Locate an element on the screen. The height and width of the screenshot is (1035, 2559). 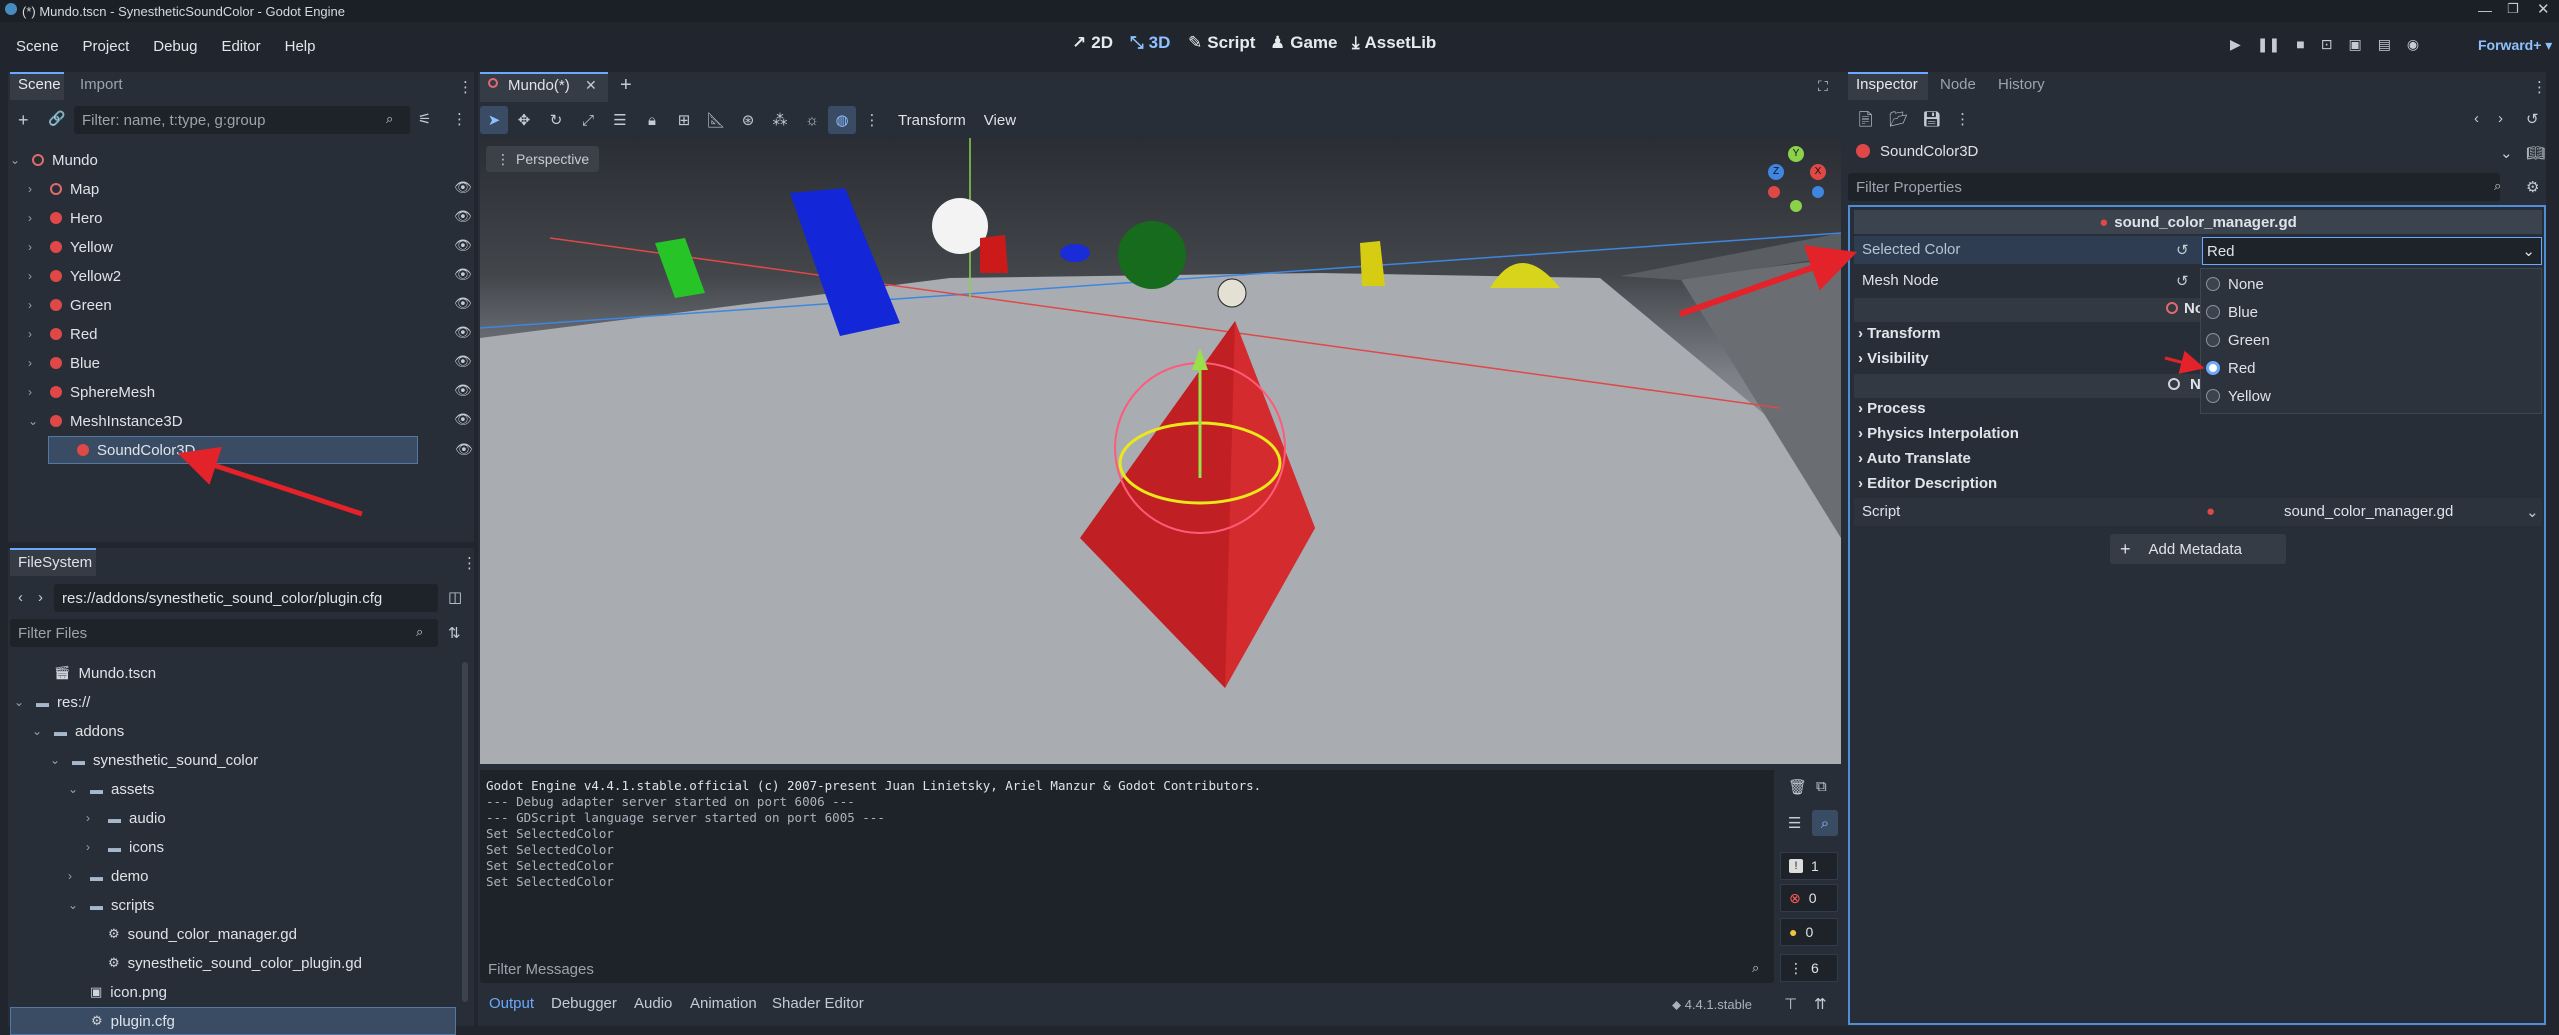
arrow-to-soundcolor3d is located at coordinates (270, 481).